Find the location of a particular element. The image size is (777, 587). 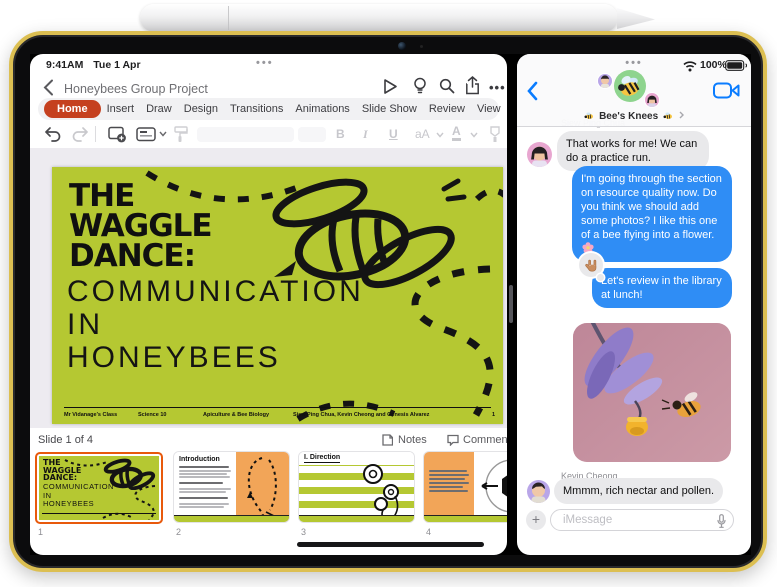

redo-icon is located at coordinates (80, 134).